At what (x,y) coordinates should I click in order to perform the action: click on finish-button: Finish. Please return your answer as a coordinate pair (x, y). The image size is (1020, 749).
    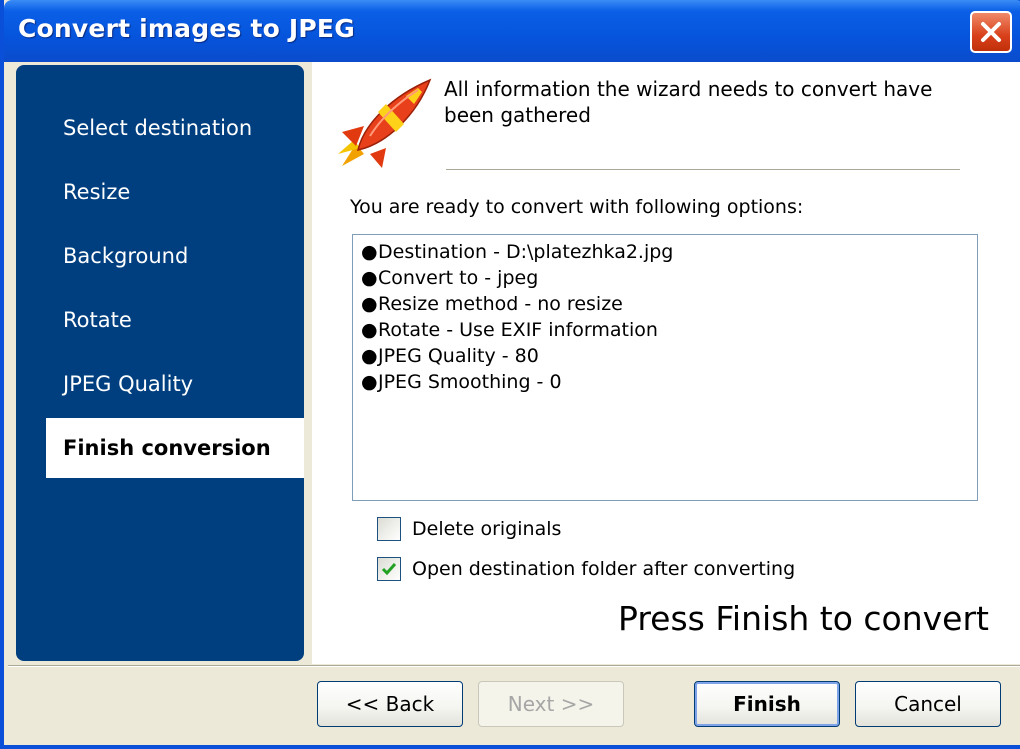
    Looking at the image, I should click on (767, 704).